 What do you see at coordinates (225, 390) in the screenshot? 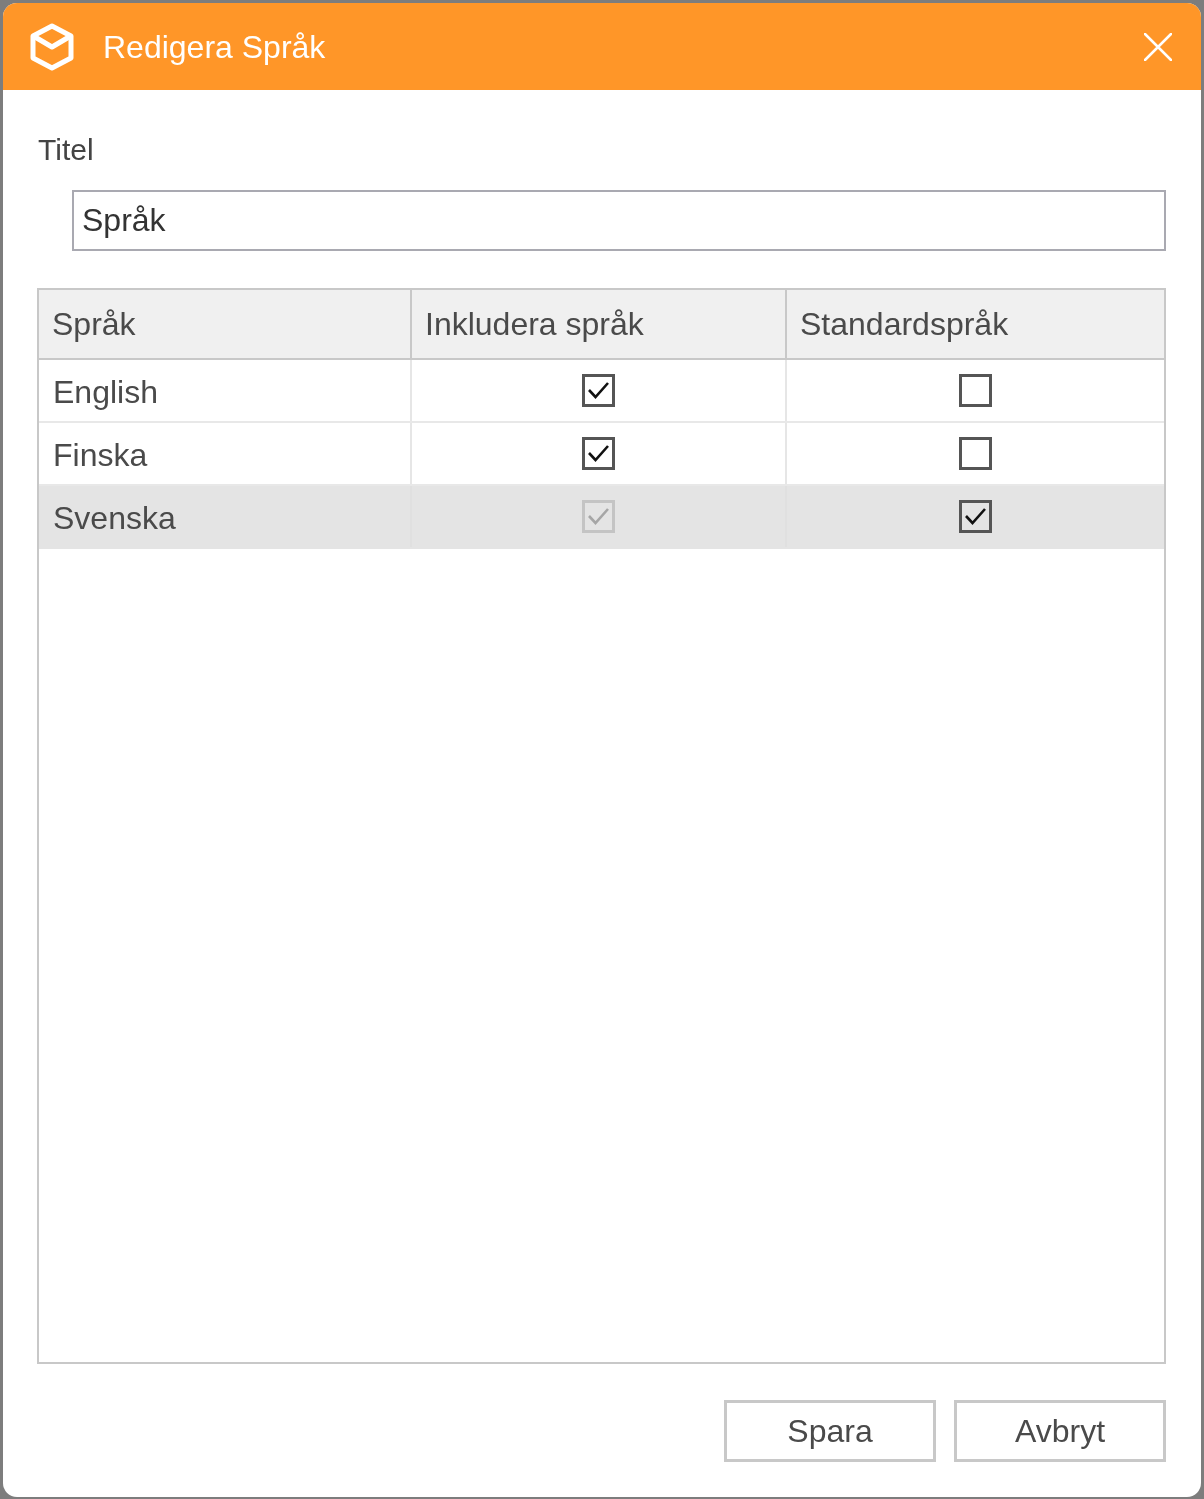
I see `language-cell: English` at bounding box center [225, 390].